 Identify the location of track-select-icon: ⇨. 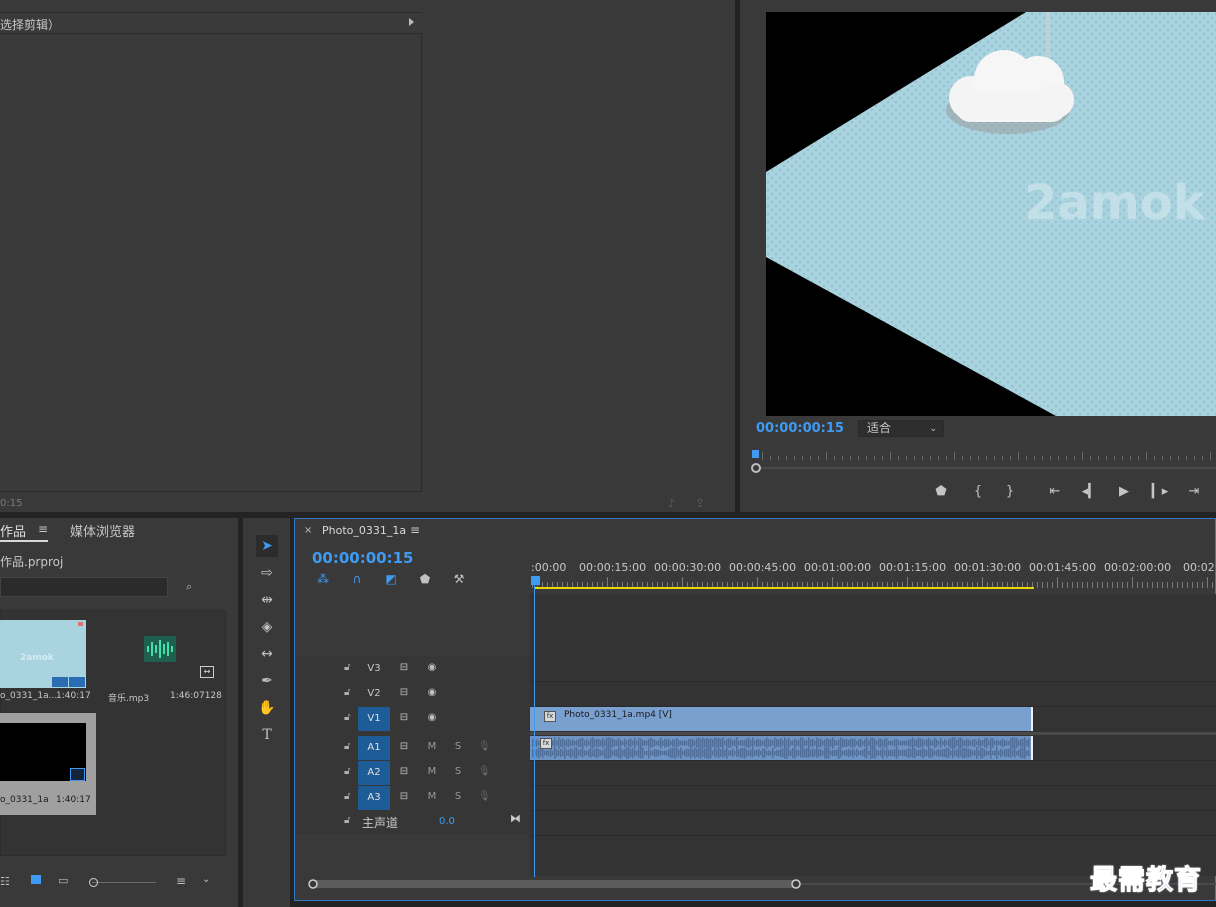
(267, 573).